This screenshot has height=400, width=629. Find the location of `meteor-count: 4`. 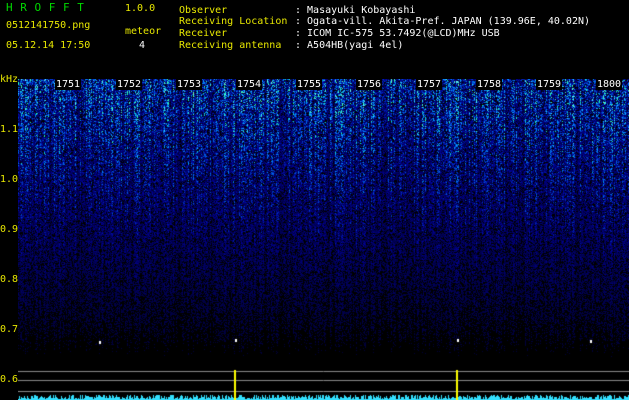

meteor-count: 4 is located at coordinates (142, 45).